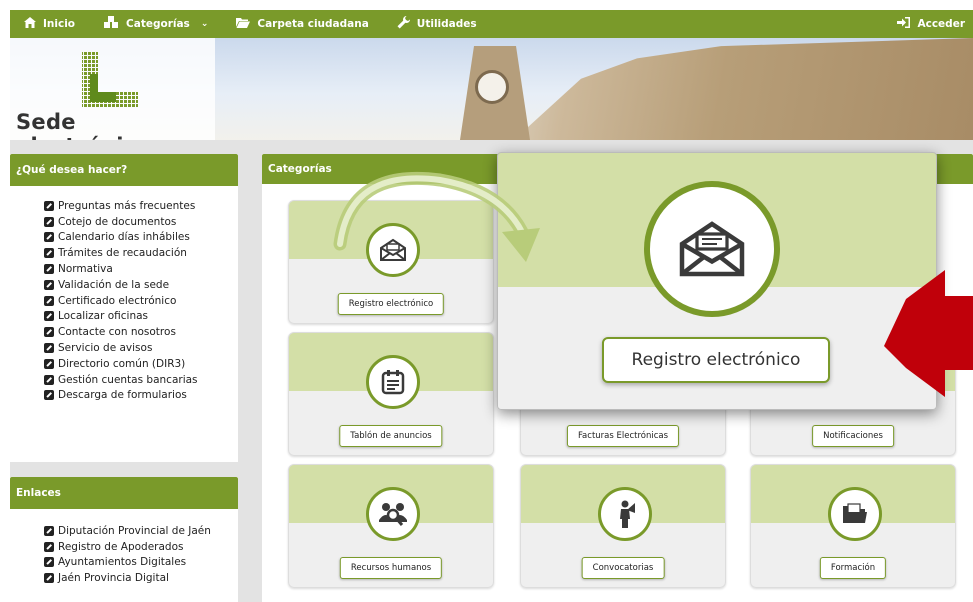  What do you see at coordinates (114, 284) in the screenshot?
I see `sidebar-item-label: Validación de la sede` at bounding box center [114, 284].